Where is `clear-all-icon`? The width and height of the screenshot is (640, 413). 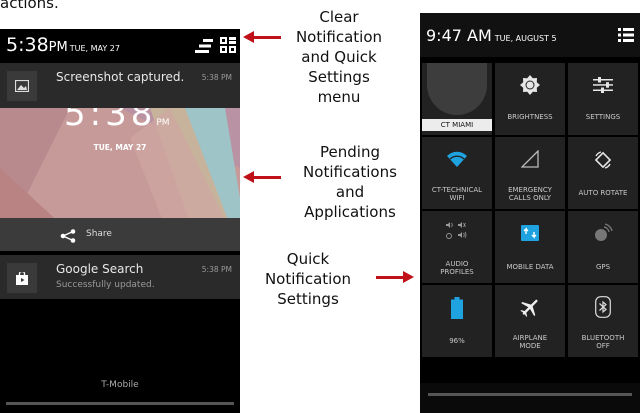 clear-all-icon is located at coordinates (204, 46).